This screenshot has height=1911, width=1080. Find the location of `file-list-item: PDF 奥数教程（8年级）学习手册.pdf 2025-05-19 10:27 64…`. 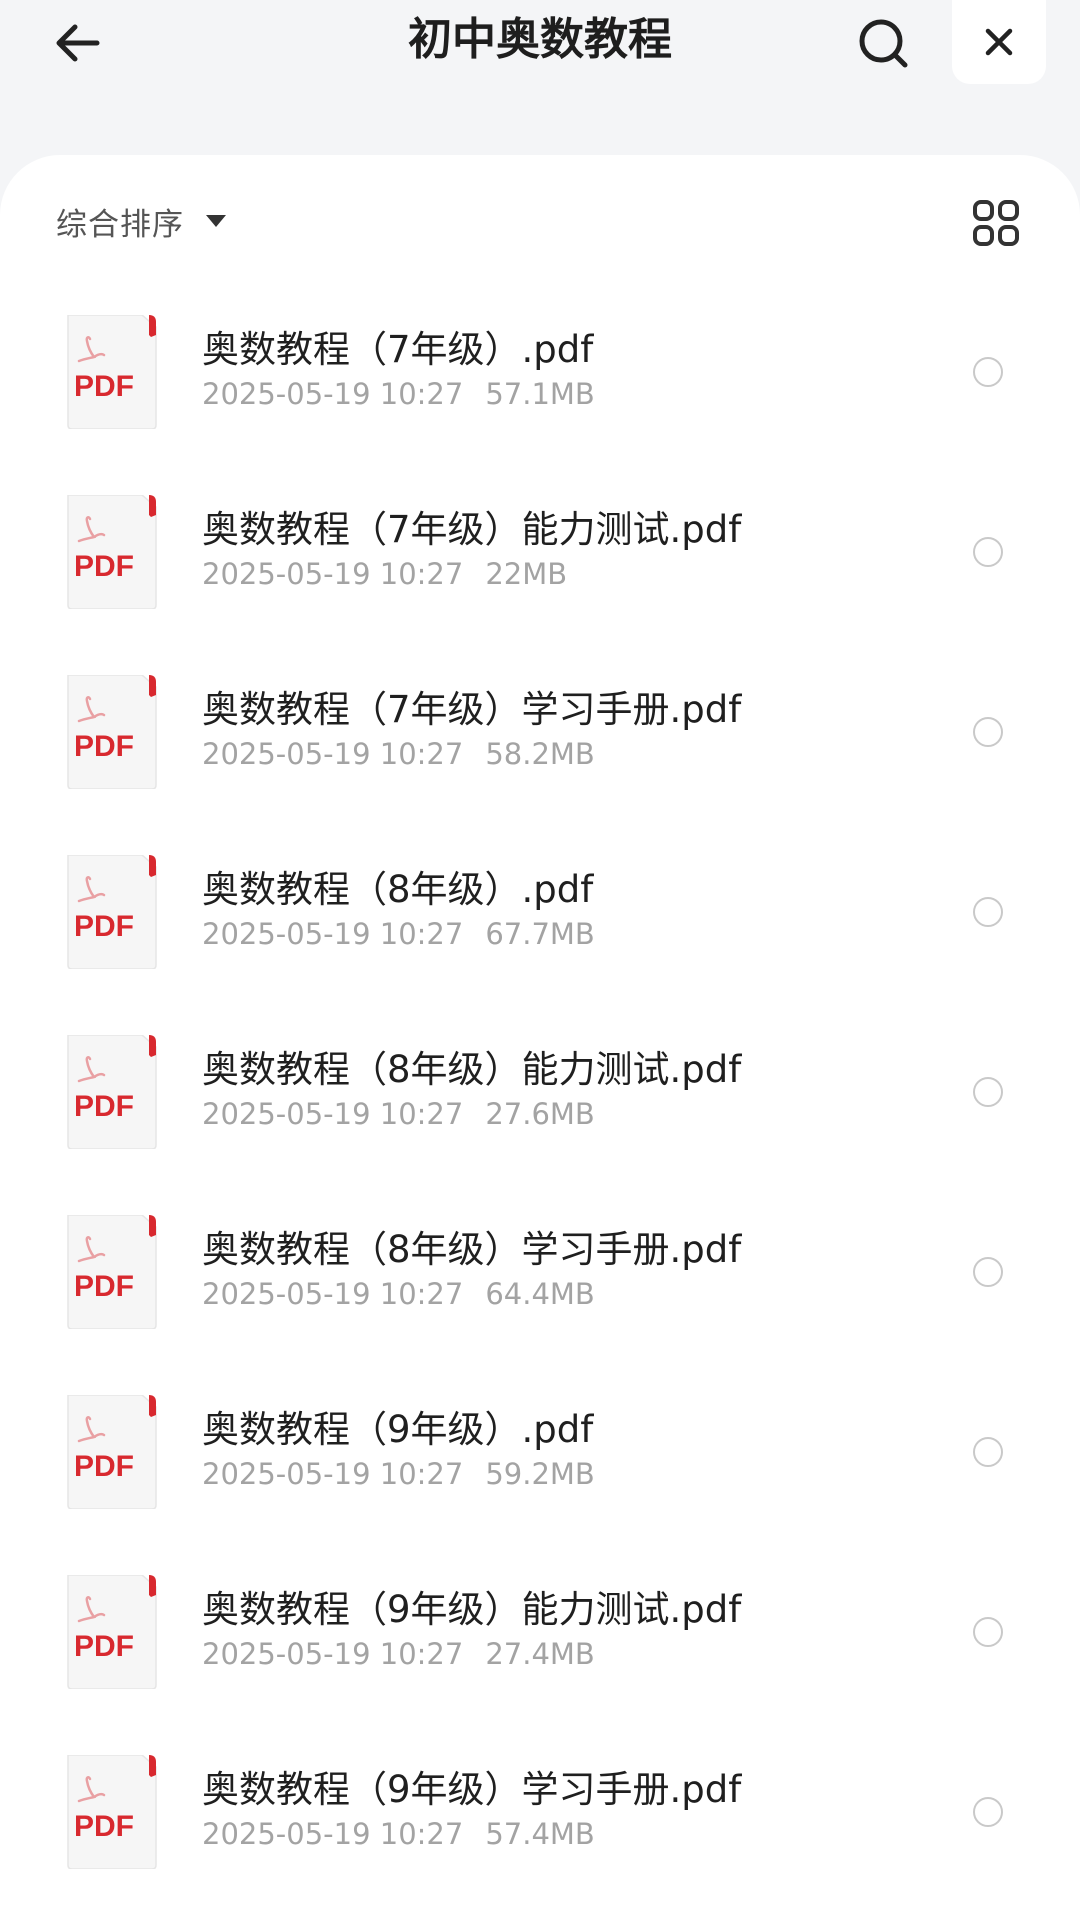

file-list-item: PDF 奥数教程（8年级）学习手册.pdf 2025-05-19 10:27 64… is located at coordinates (540, 1275).